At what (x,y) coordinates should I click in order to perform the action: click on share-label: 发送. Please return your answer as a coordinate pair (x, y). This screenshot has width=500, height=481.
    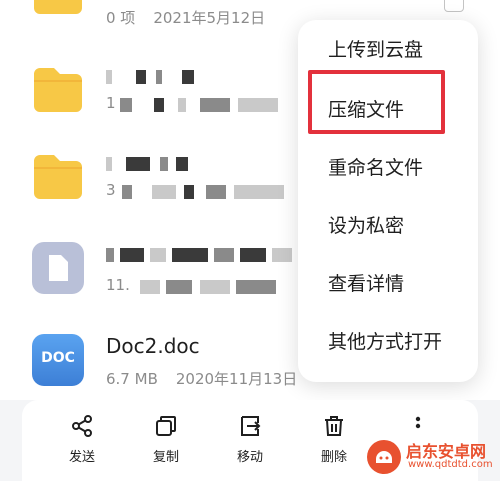
    Looking at the image, I should click on (81, 457).